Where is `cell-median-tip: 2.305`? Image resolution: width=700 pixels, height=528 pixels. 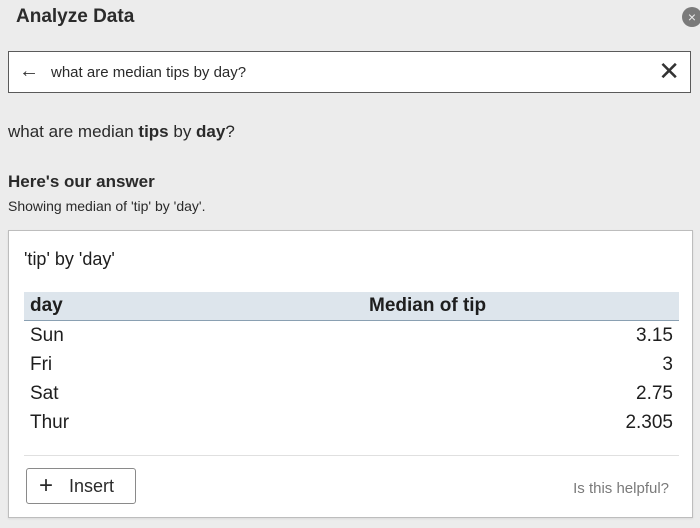 cell-median-tip: 2.305 is located at coordinates (649, 422).